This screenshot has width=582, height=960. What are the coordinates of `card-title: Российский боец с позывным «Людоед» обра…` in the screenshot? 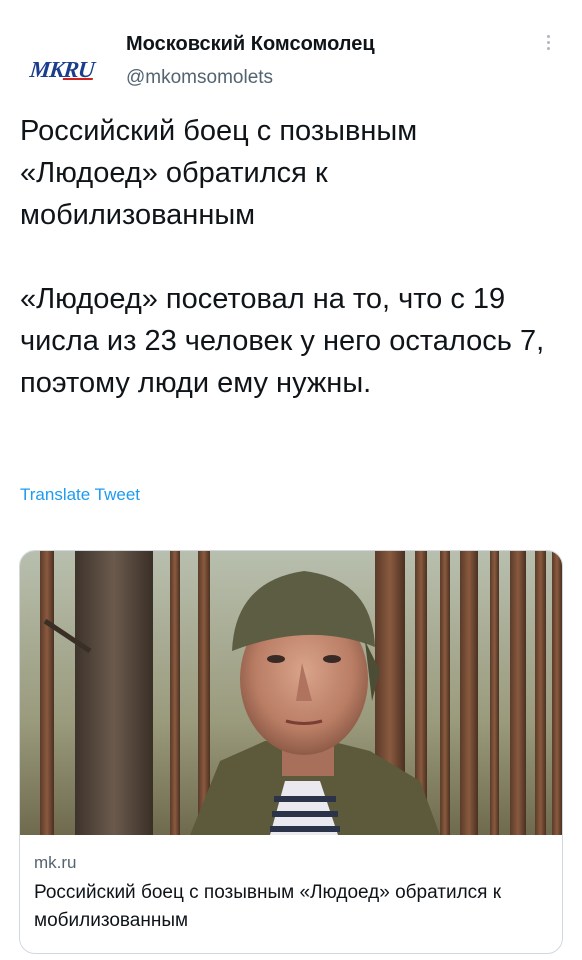 It's located at (268, 906).